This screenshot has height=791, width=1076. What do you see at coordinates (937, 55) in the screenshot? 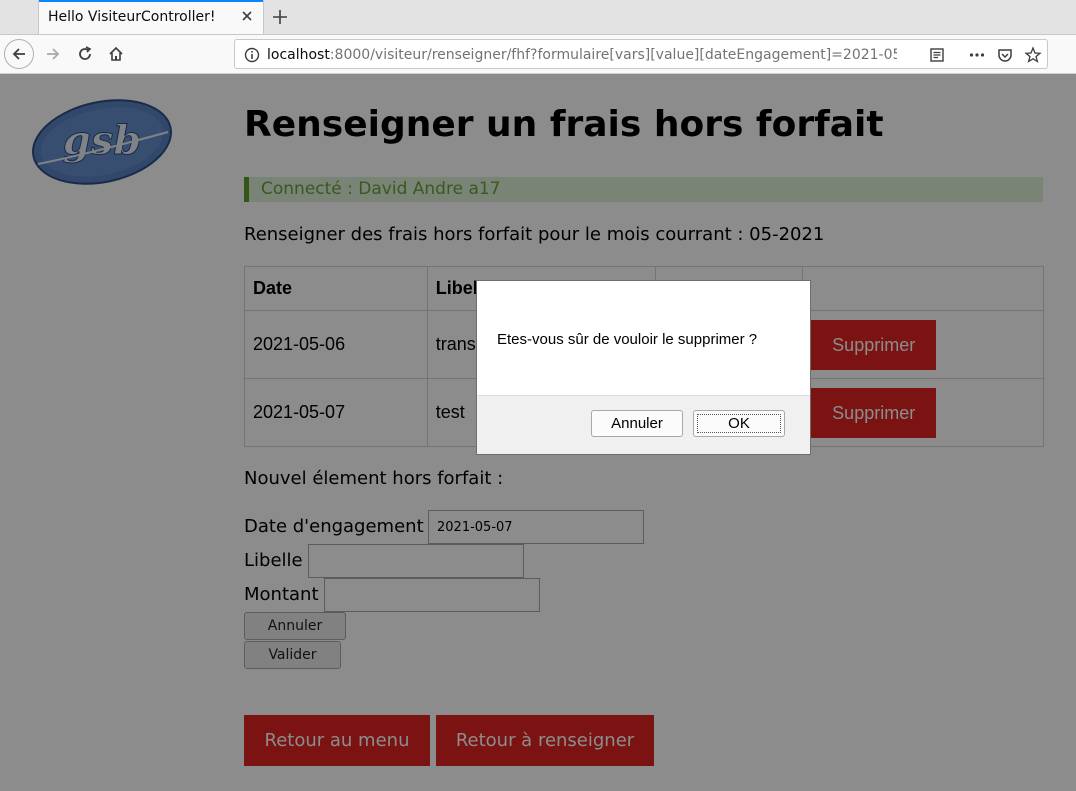
I see `reader-view-icon` at bounding box center [937, 55].